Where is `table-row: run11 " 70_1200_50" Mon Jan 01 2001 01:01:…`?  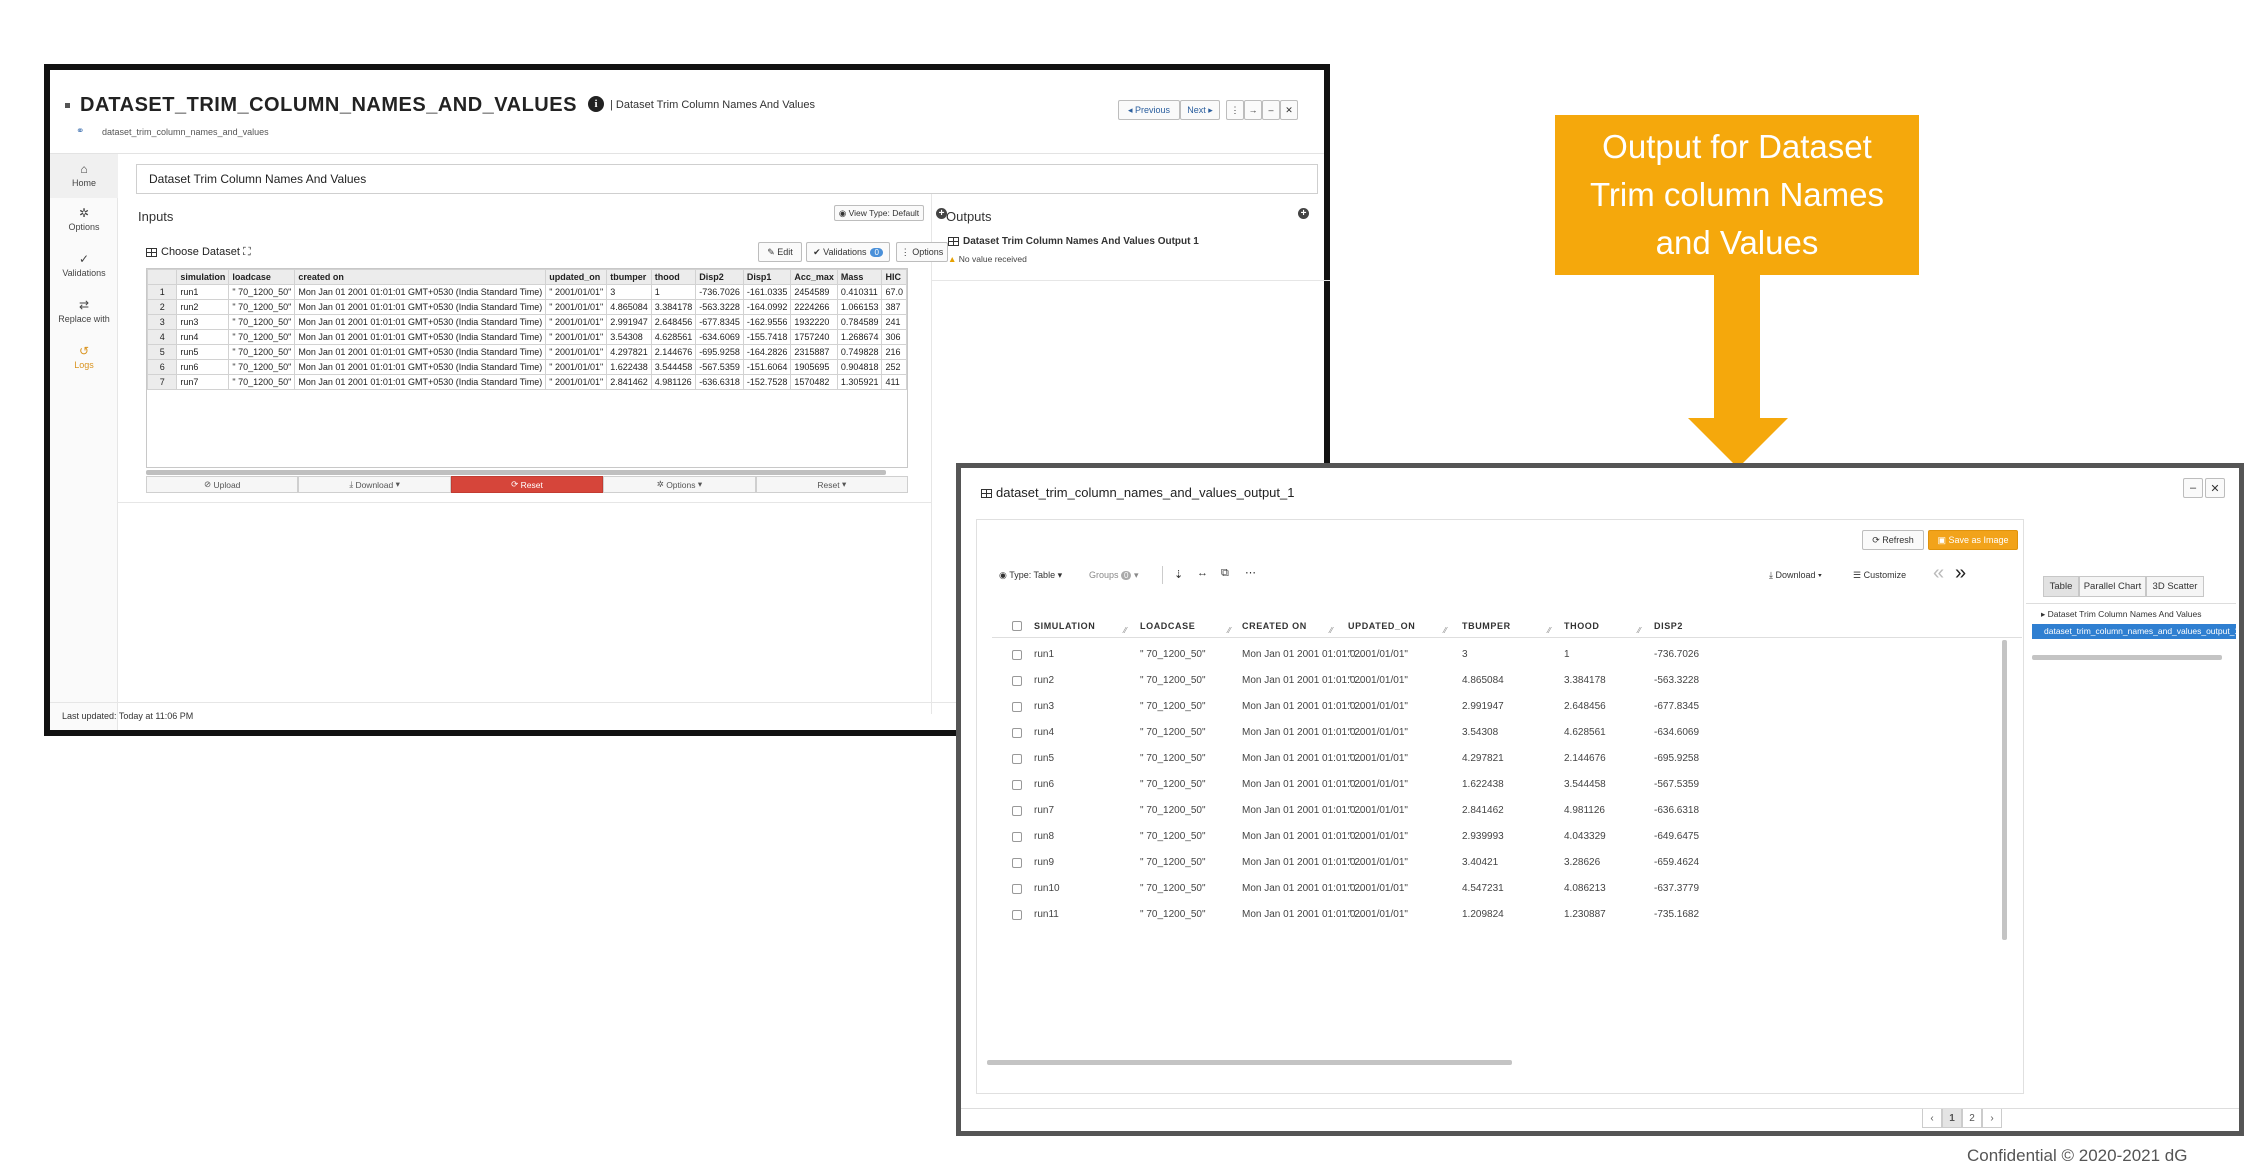
table-row: run11 " 70_1200_50" Mon Jan 01 2001 01:01:… is located at coordinates (1507, 913).